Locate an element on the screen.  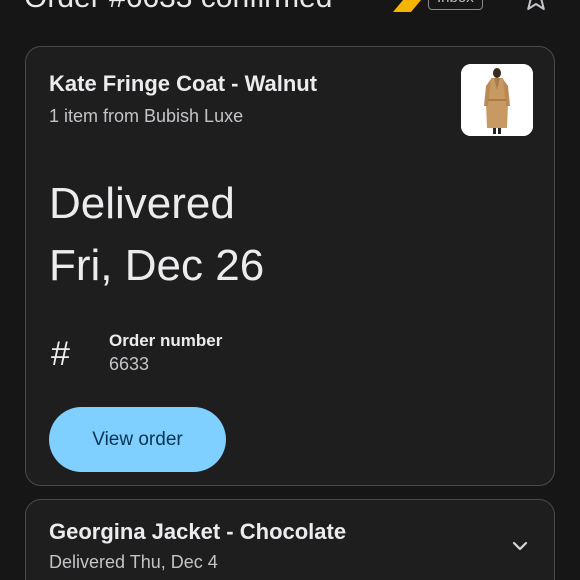
order-number-label: Order number is located at coordinates (166, 340).